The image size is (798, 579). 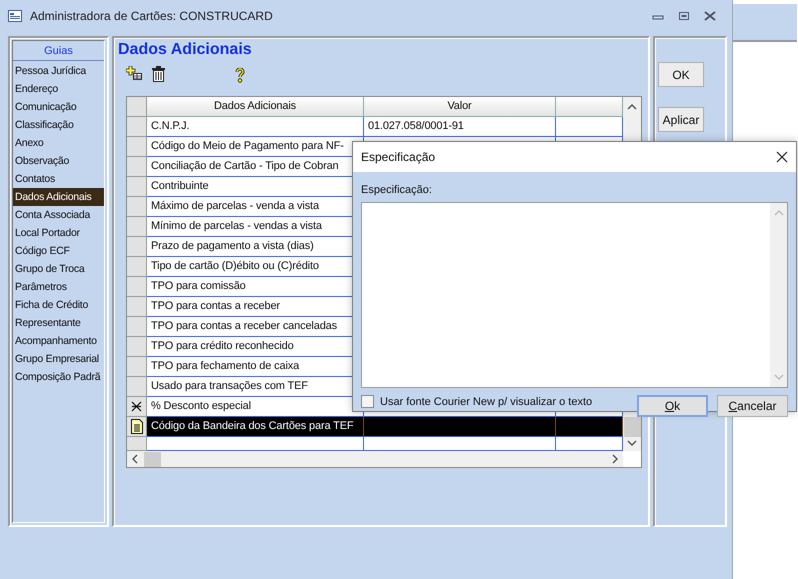 I want to click on sidebar-item: Conta Associada, so click(x=58, y=215).